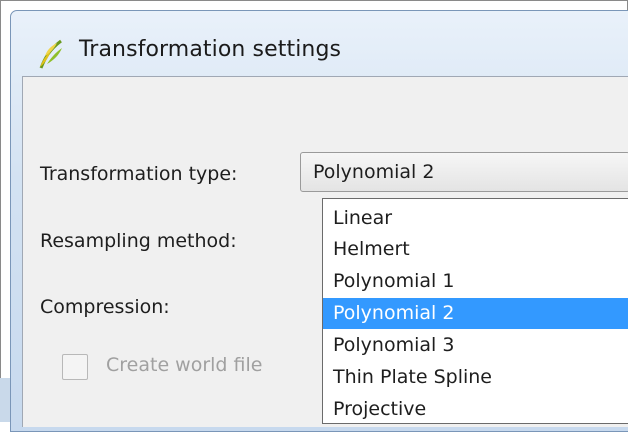 The height and width of the screenshot is (432, 628). Describe the element at coordinates (464, 172) in the screenshot. I see `transformation-type-combobox: Polynomial 2` at that location.